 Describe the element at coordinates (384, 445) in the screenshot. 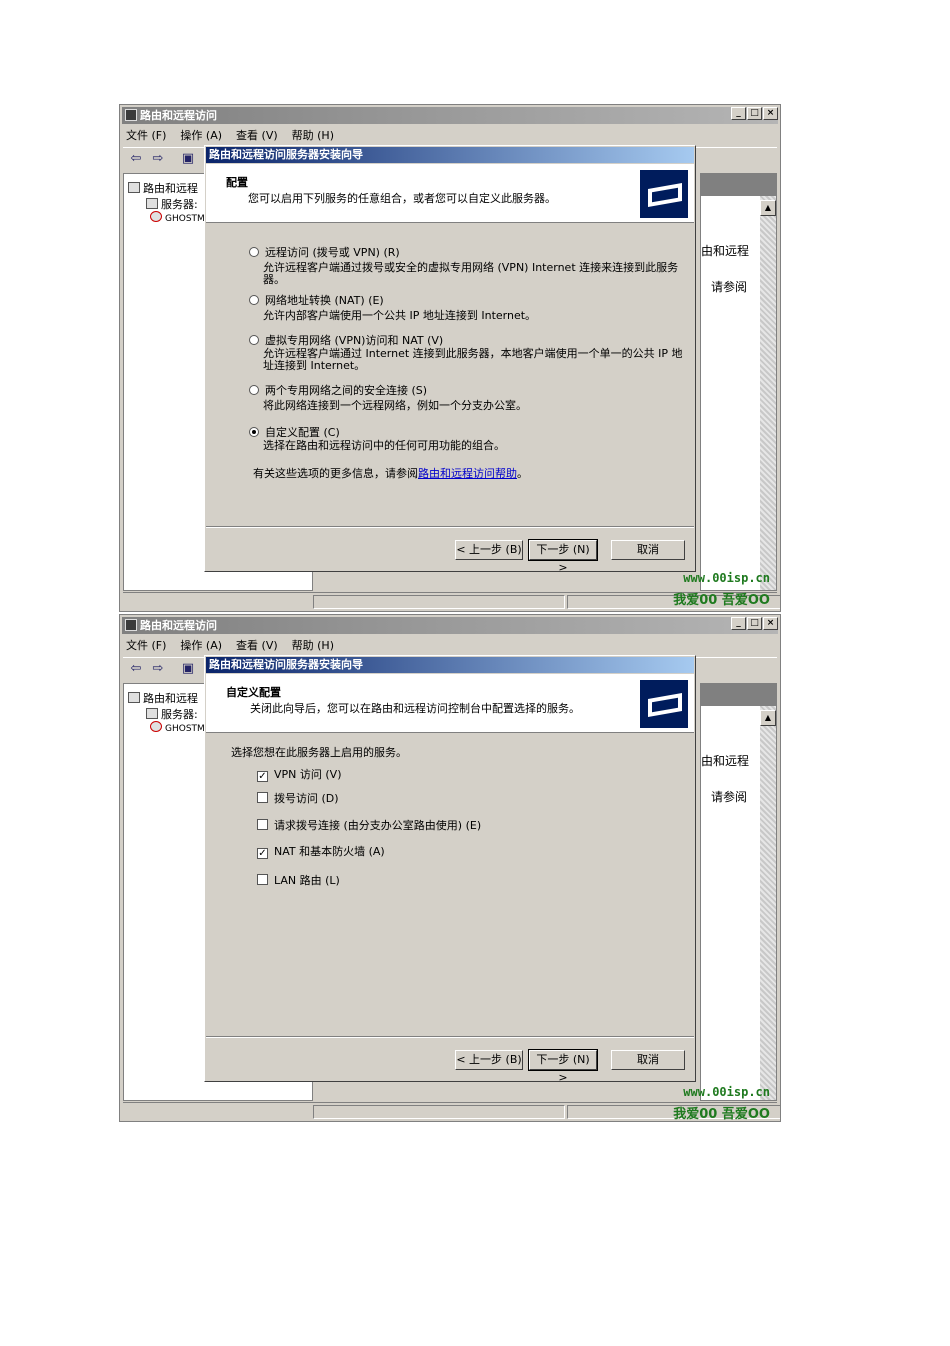

I see `option-custom-desc: 选择在路由和远程访问中的任何可用功能的组合。` at that location.